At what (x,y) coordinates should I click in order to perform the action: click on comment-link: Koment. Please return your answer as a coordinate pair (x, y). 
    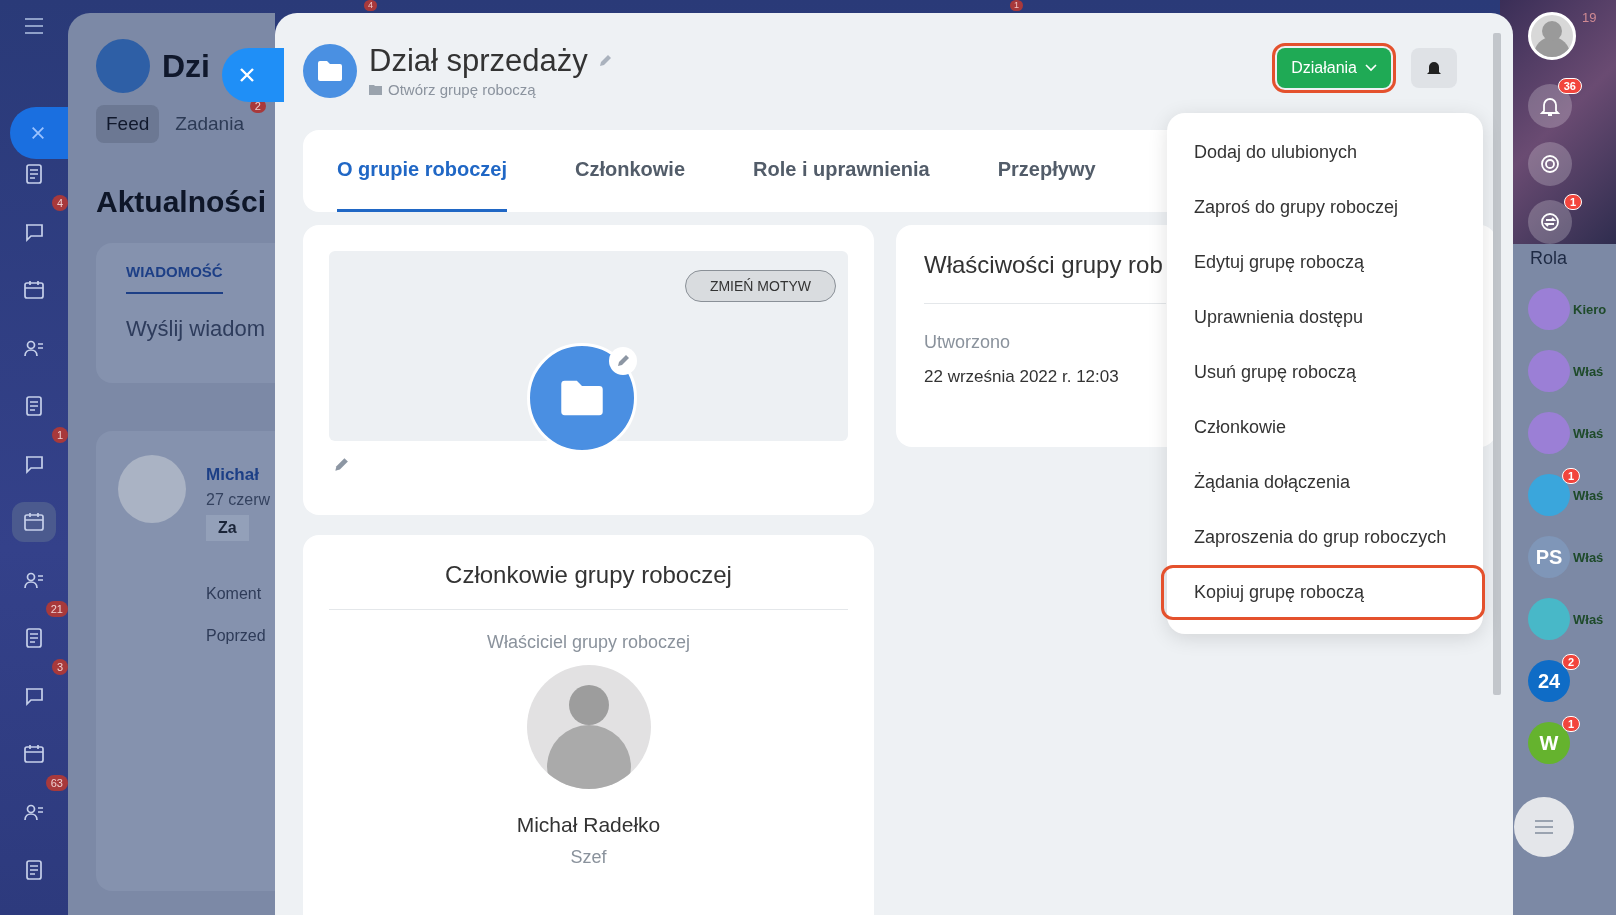
    Looking at the image, I should click on (234, 594).